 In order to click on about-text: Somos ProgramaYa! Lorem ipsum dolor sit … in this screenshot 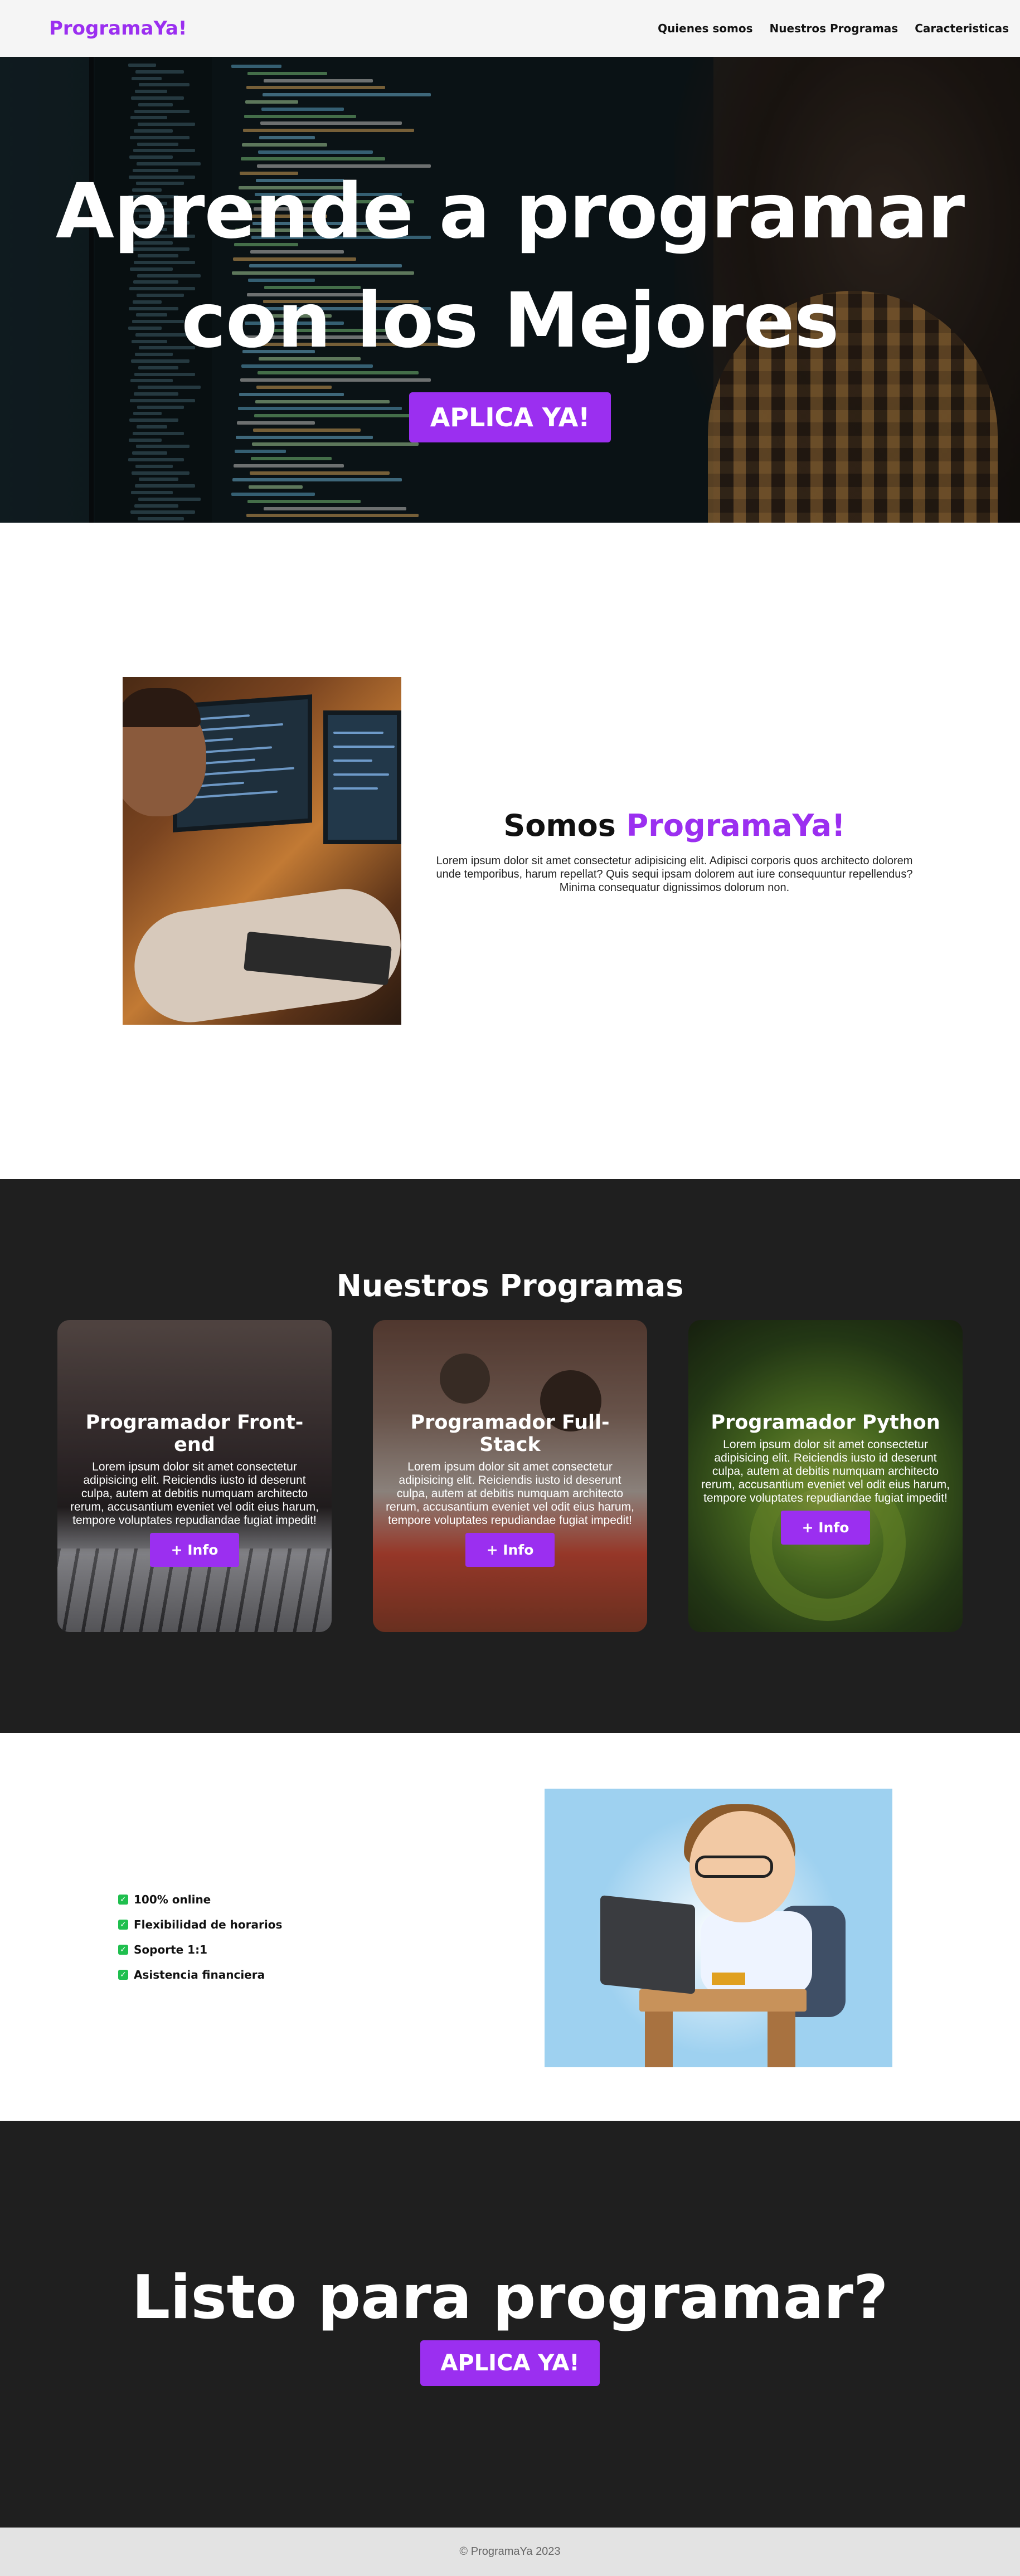, I will do `click(710, 851)`.